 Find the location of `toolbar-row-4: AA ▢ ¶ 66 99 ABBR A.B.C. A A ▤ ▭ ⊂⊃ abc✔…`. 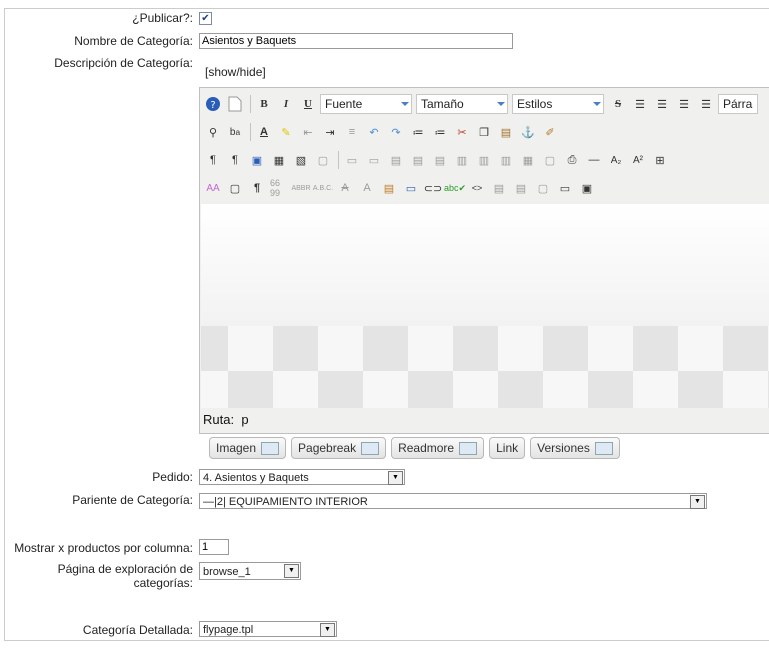

toolbar-row-4: AA ▢ ¶ 66 99 ABBR A.B.C. A A ▤ ▭ ⊂⊃ abc✔… is located at coordinates (401, 188).